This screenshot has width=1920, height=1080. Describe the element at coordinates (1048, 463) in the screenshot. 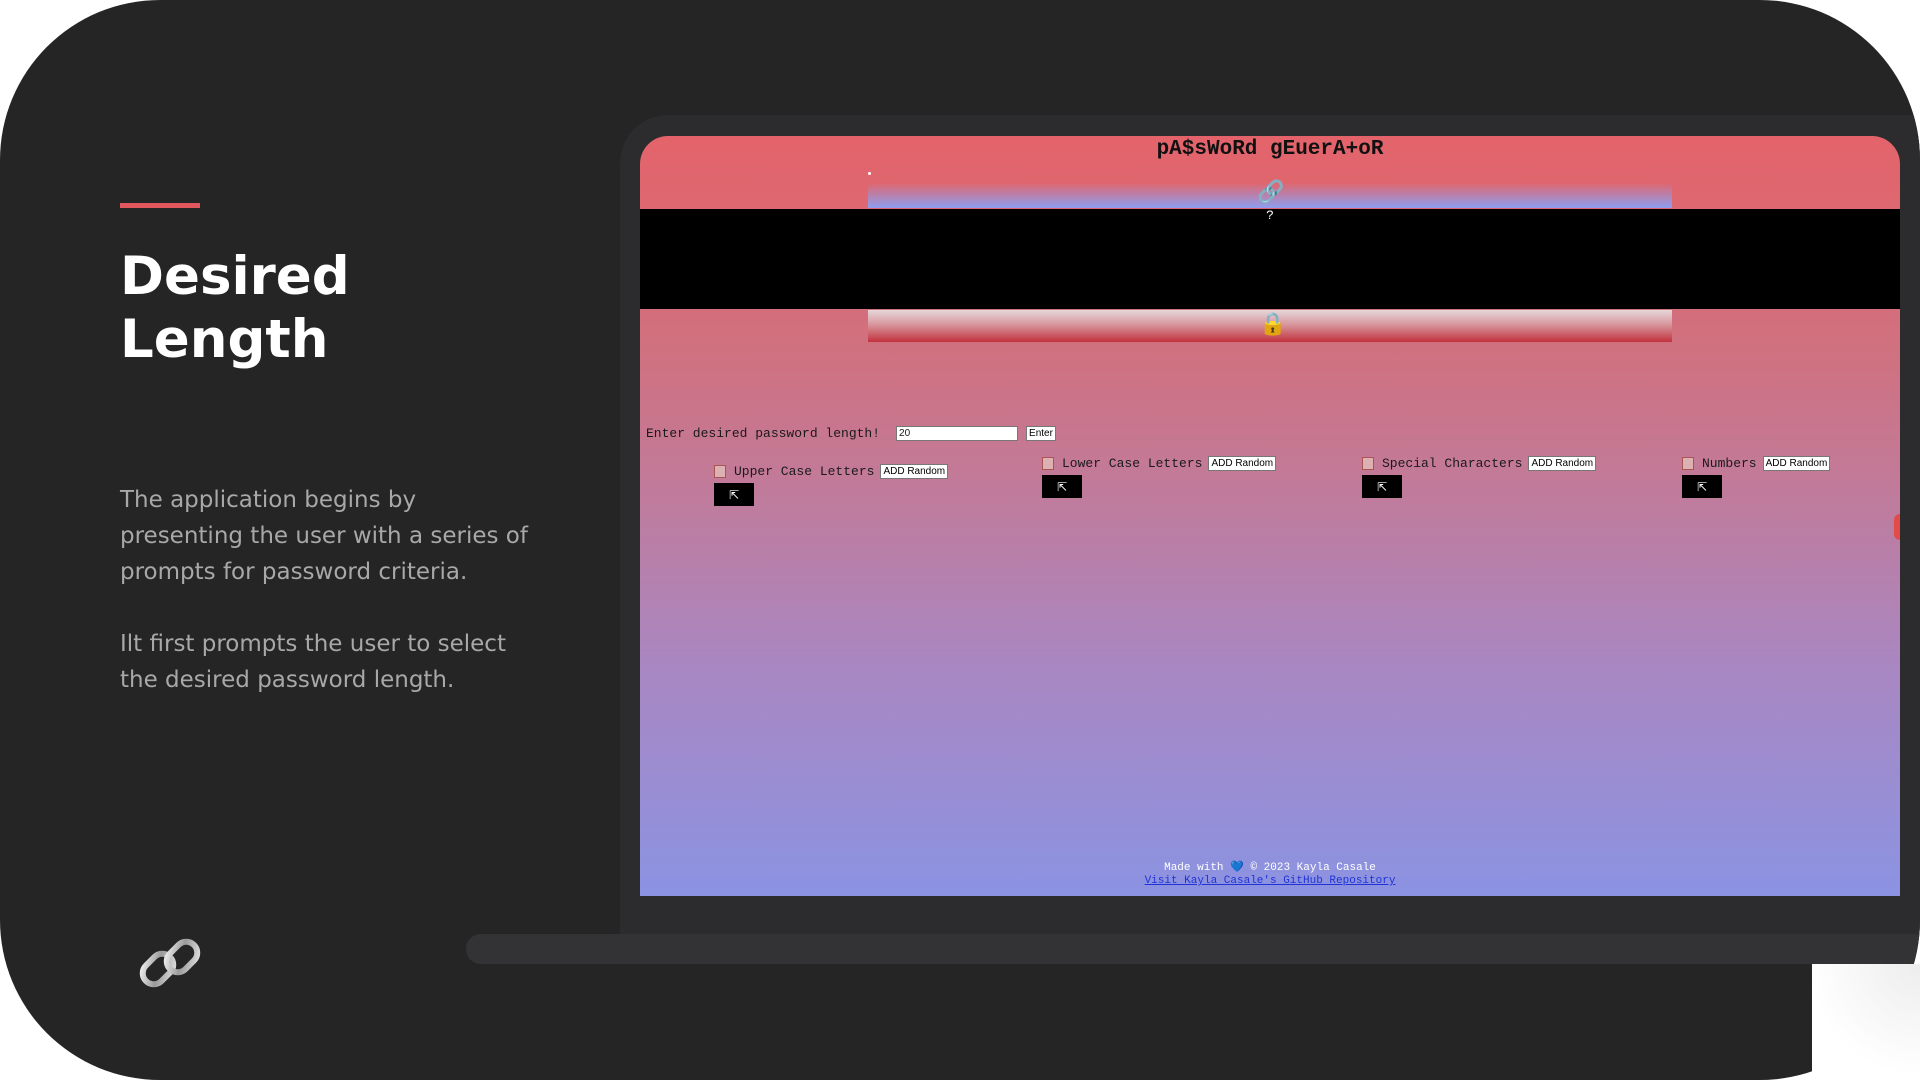

I see `lowercase-checkbox` at that location.